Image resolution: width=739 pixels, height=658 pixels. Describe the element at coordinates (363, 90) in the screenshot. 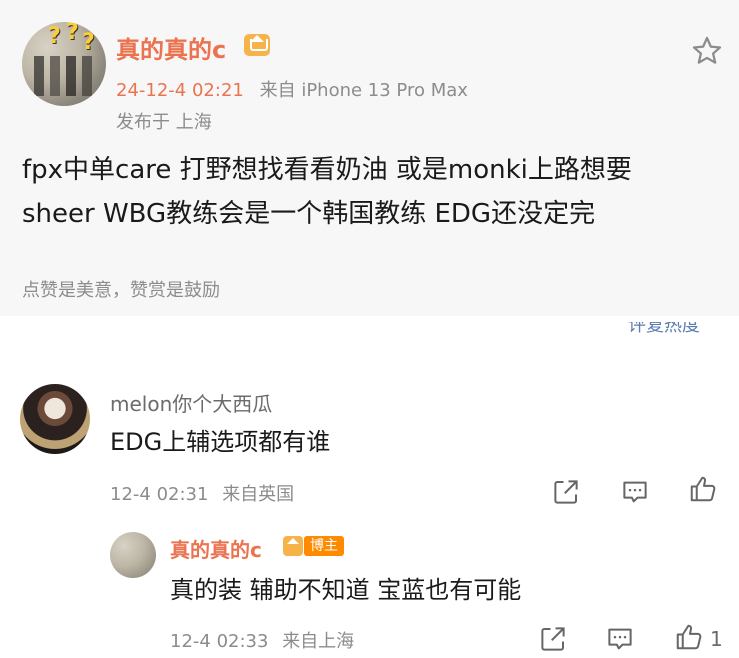

I see `post-source: 来自 iPhone 13 Pro Max` at that location.